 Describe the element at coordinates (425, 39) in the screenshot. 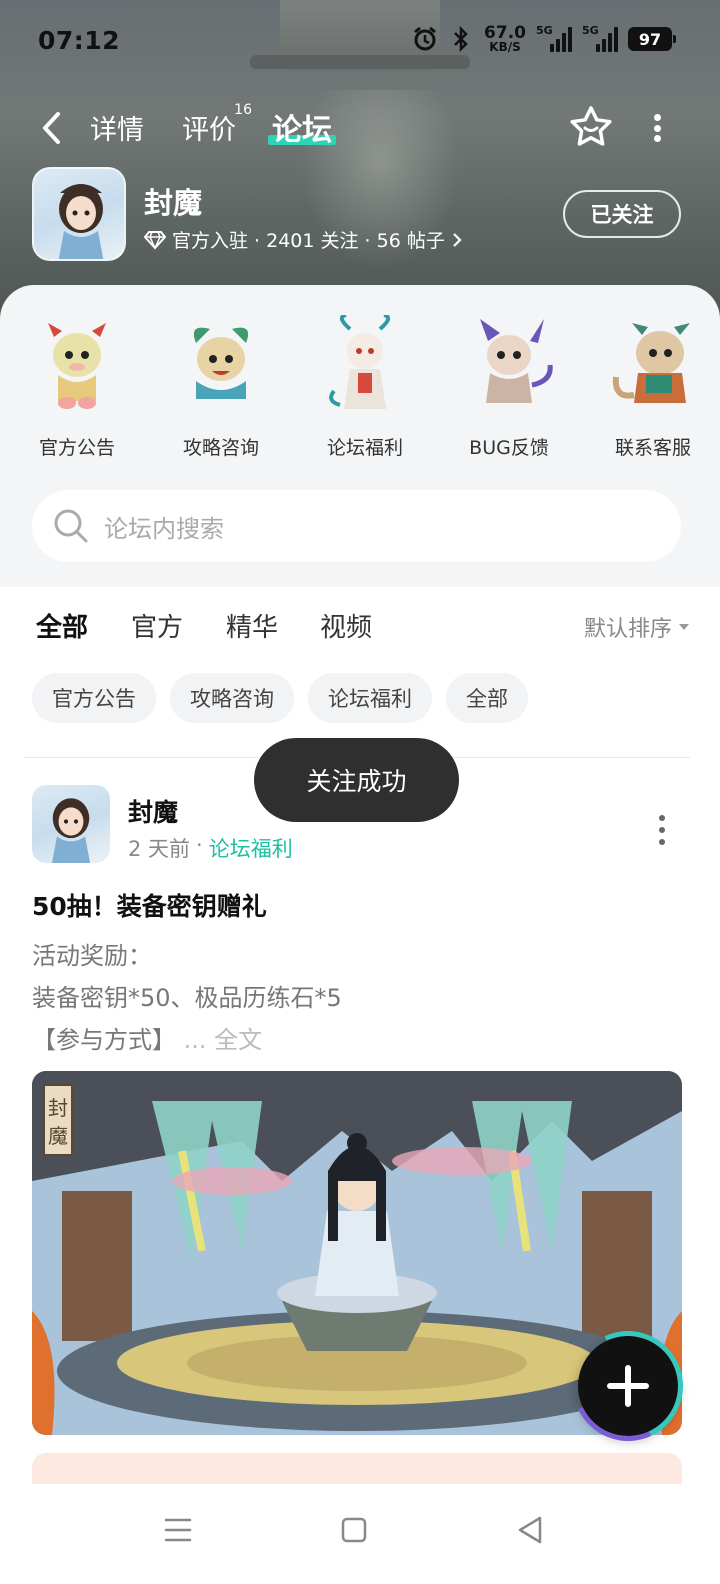

I see `alarm-icon` at that location.